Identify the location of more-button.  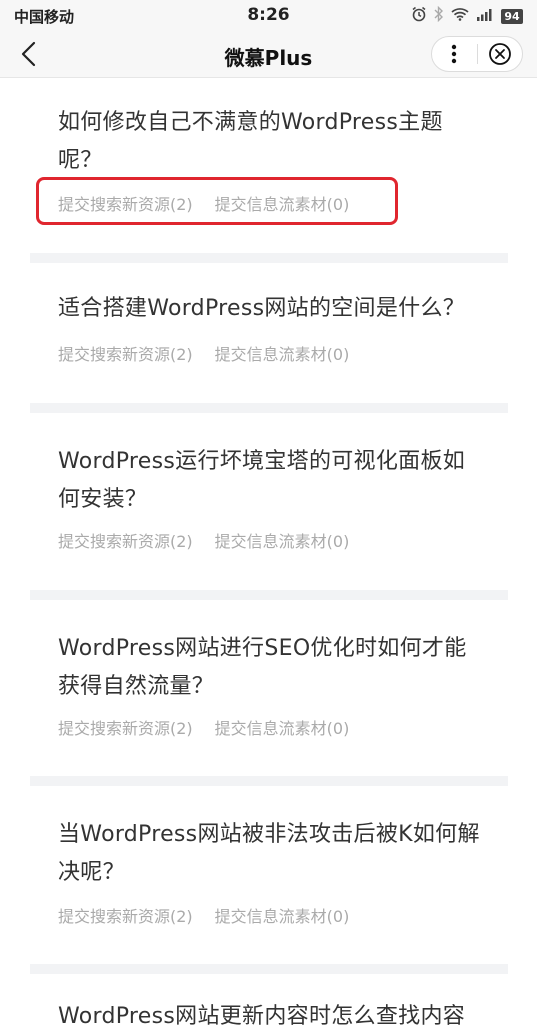
(454, 54).